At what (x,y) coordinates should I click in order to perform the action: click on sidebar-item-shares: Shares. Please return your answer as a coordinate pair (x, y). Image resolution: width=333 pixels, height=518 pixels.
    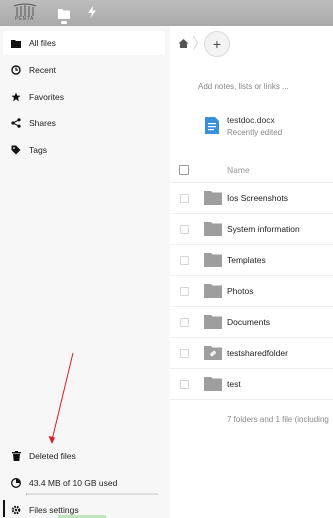
    Looking at the image, I should click on (84, 123).